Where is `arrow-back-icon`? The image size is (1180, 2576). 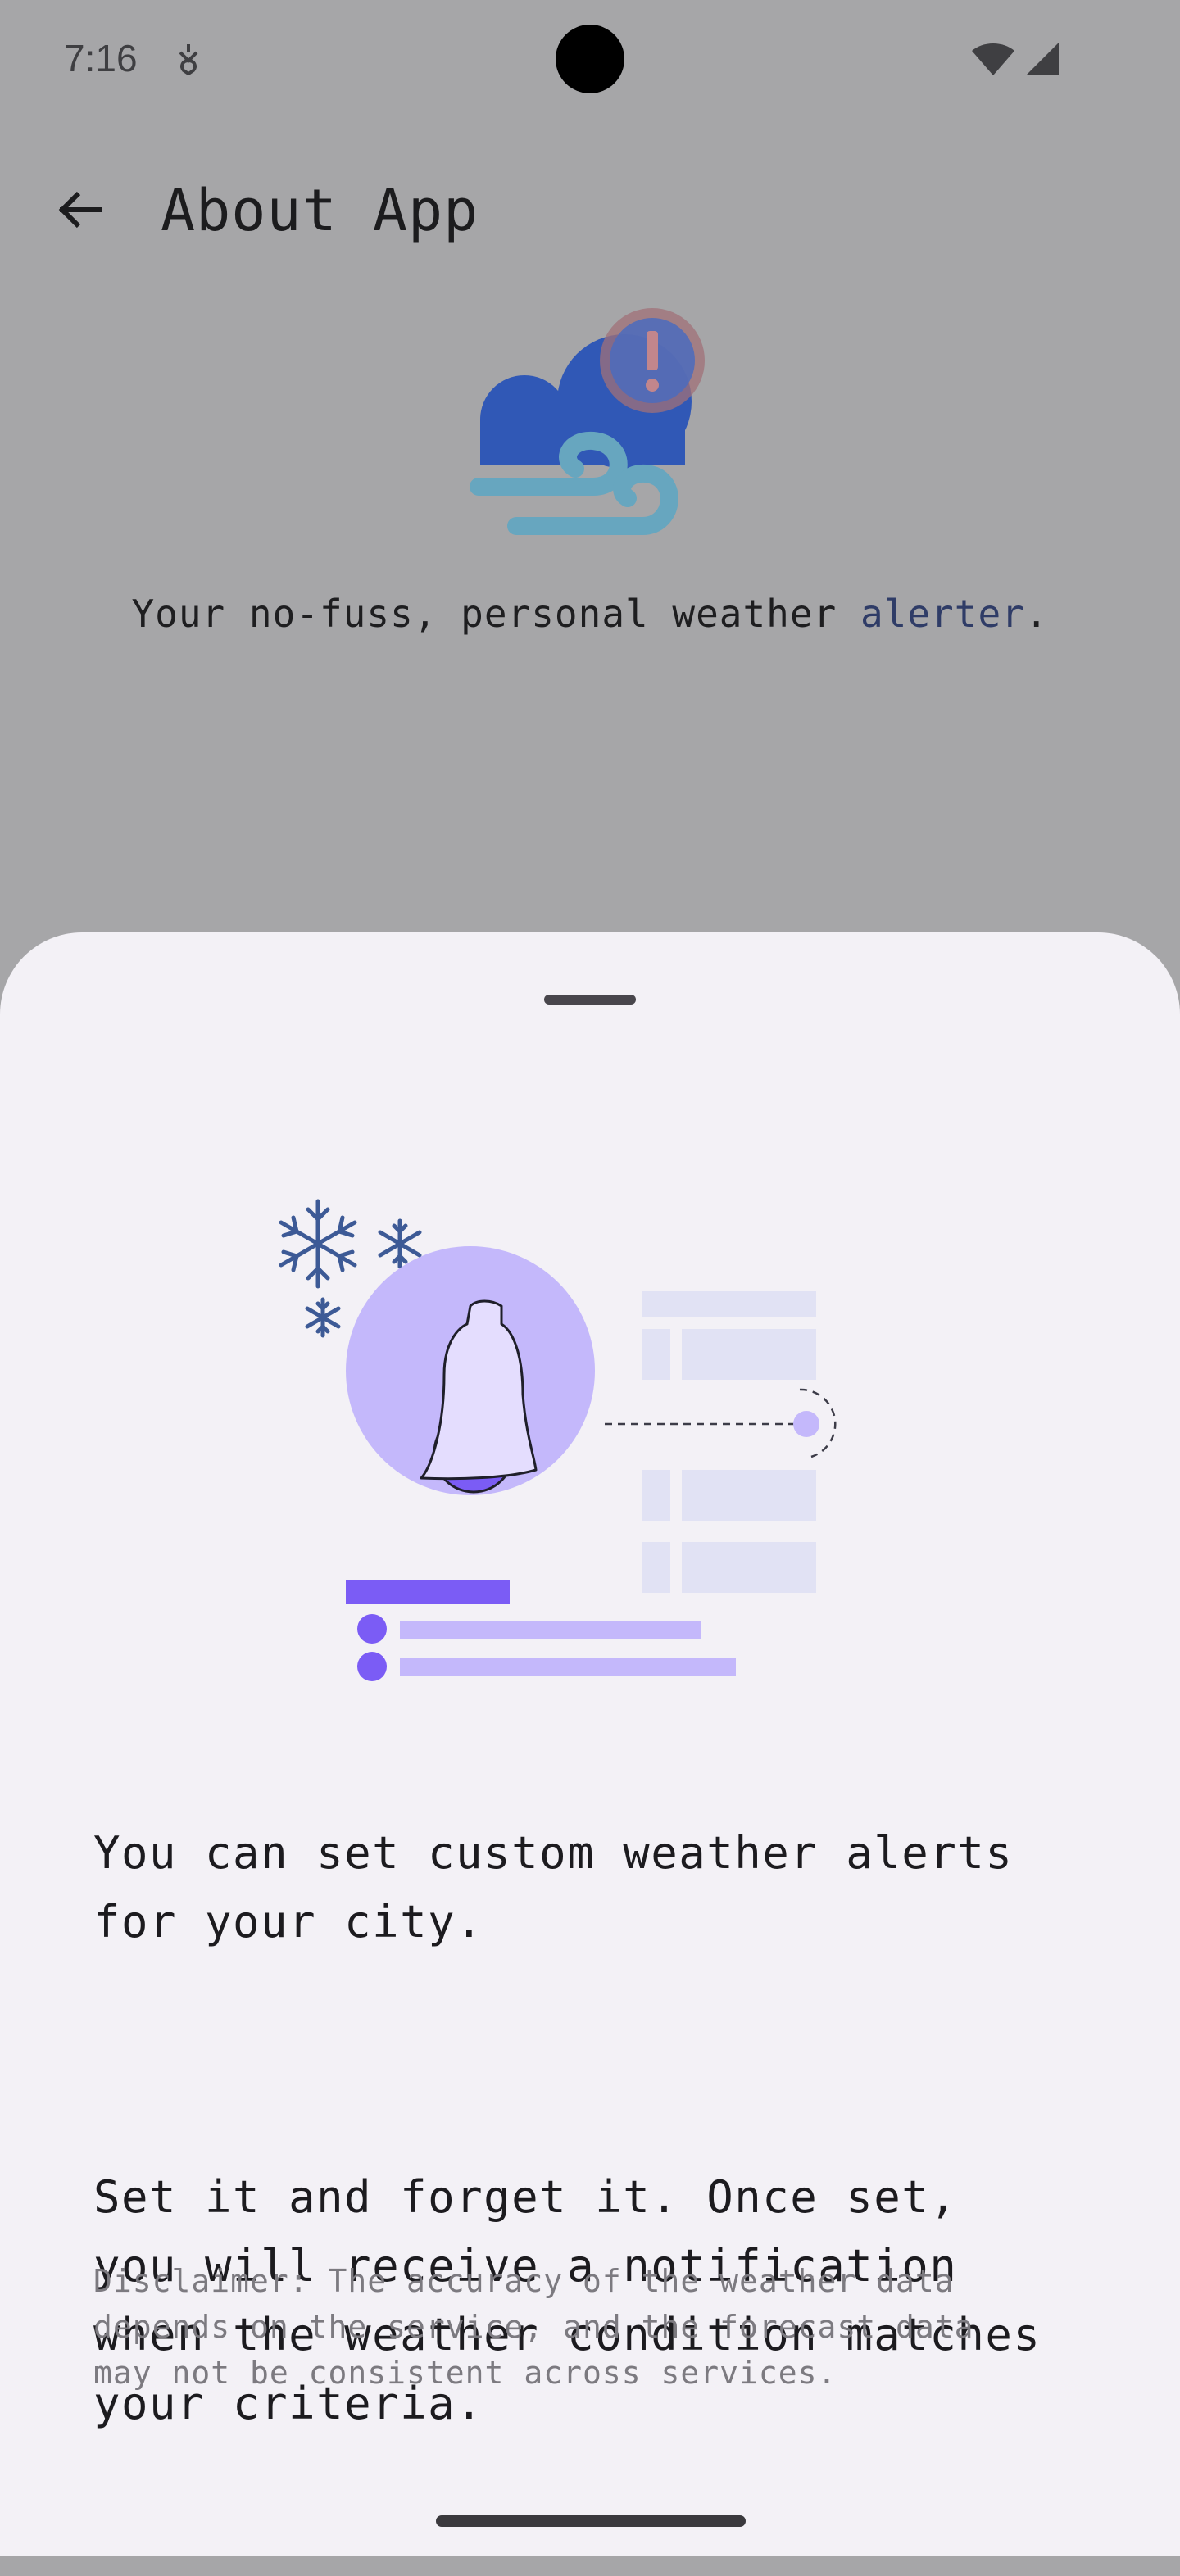 arrow-back-icon is located at coordinates (80, 210).